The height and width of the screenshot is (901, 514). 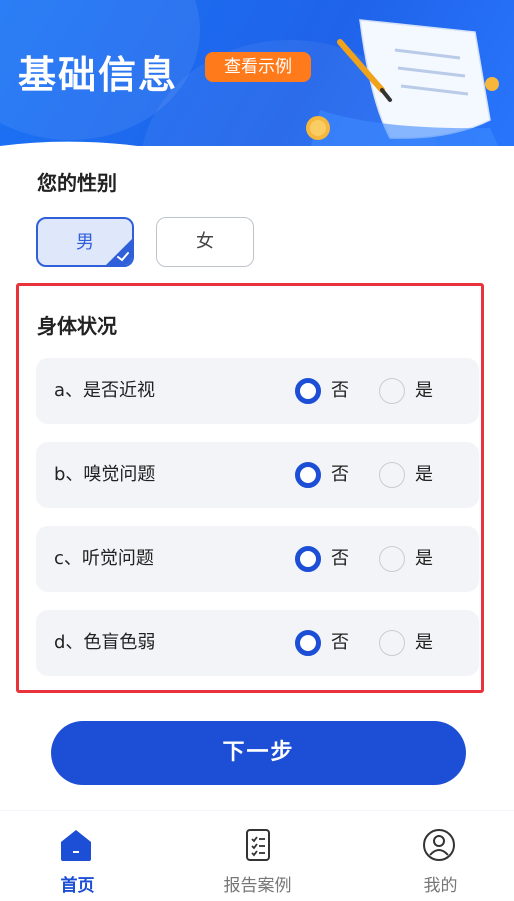 I want to click on question-label: c、听觉问题, so click(x=104, y=558).